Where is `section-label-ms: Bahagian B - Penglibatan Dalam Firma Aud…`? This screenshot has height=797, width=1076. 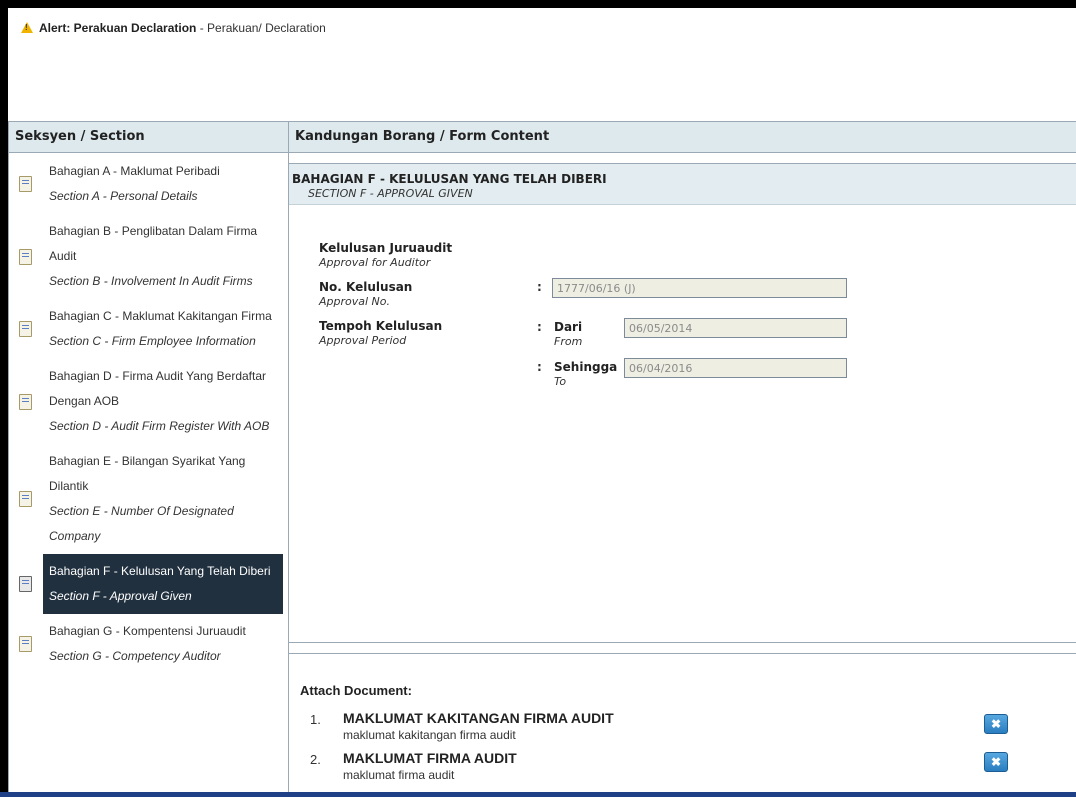 section-label-ms: Bahagian B - Penglibatan Dalam Firma Aud… is located at coordinates (153, 243).